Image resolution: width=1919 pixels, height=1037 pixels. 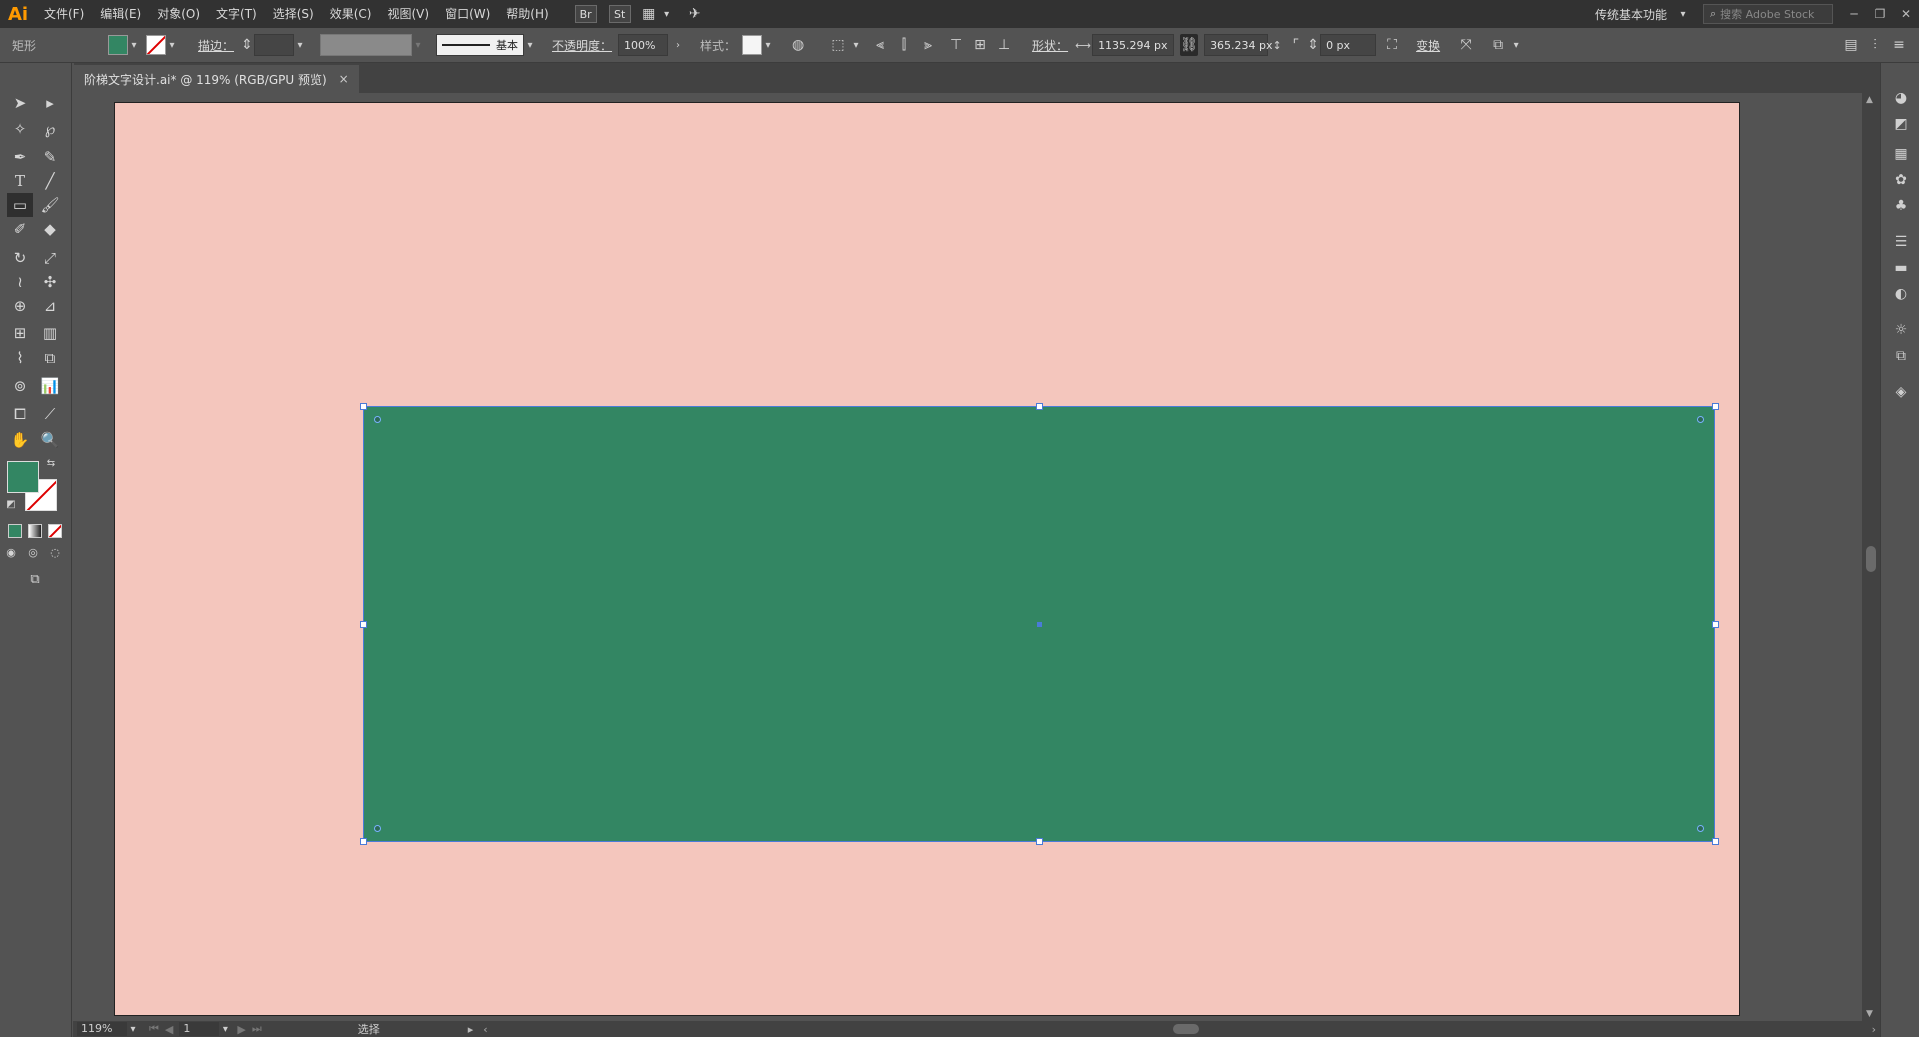 What do you see at coordinates (377, 419) in the screenshot?
I see `corner-widget-top-left` at bounding box center [377, 419].